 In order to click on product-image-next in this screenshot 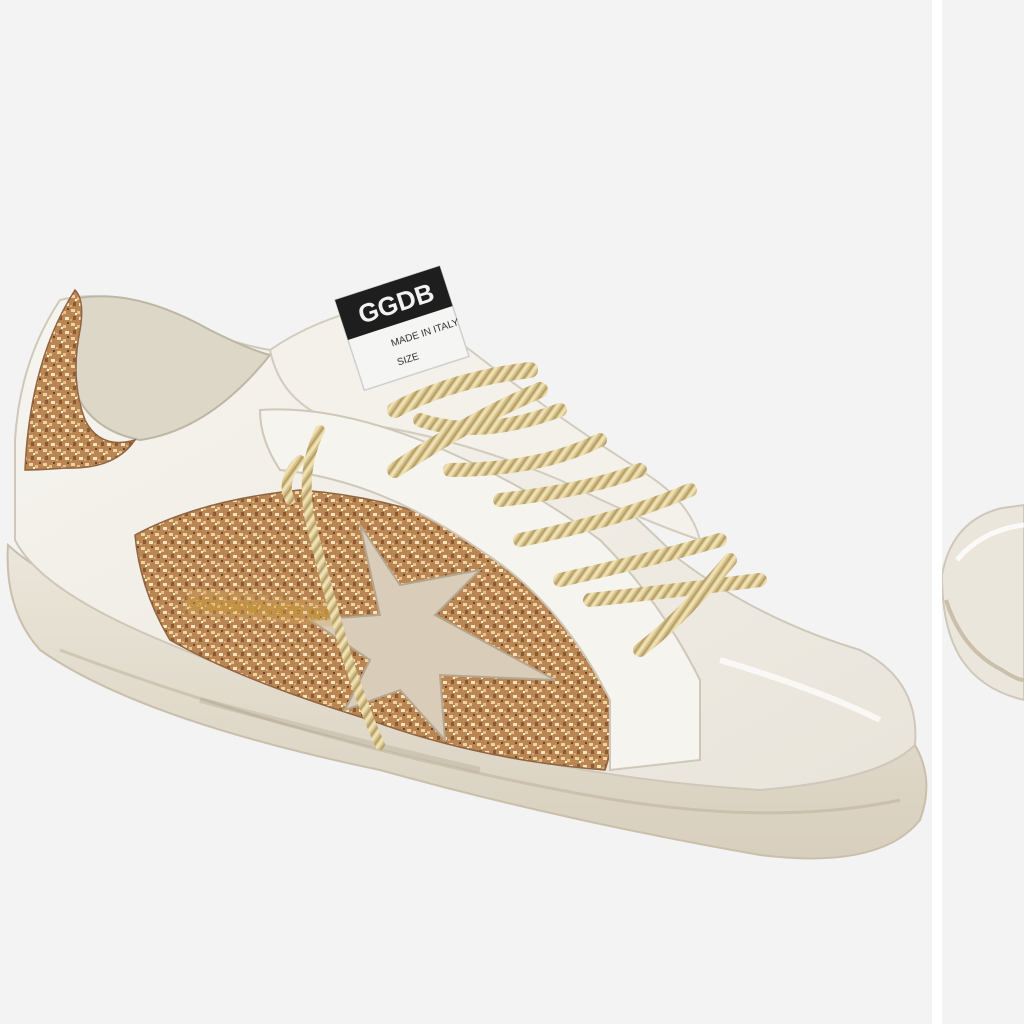, I will do `click(983, 512)`.